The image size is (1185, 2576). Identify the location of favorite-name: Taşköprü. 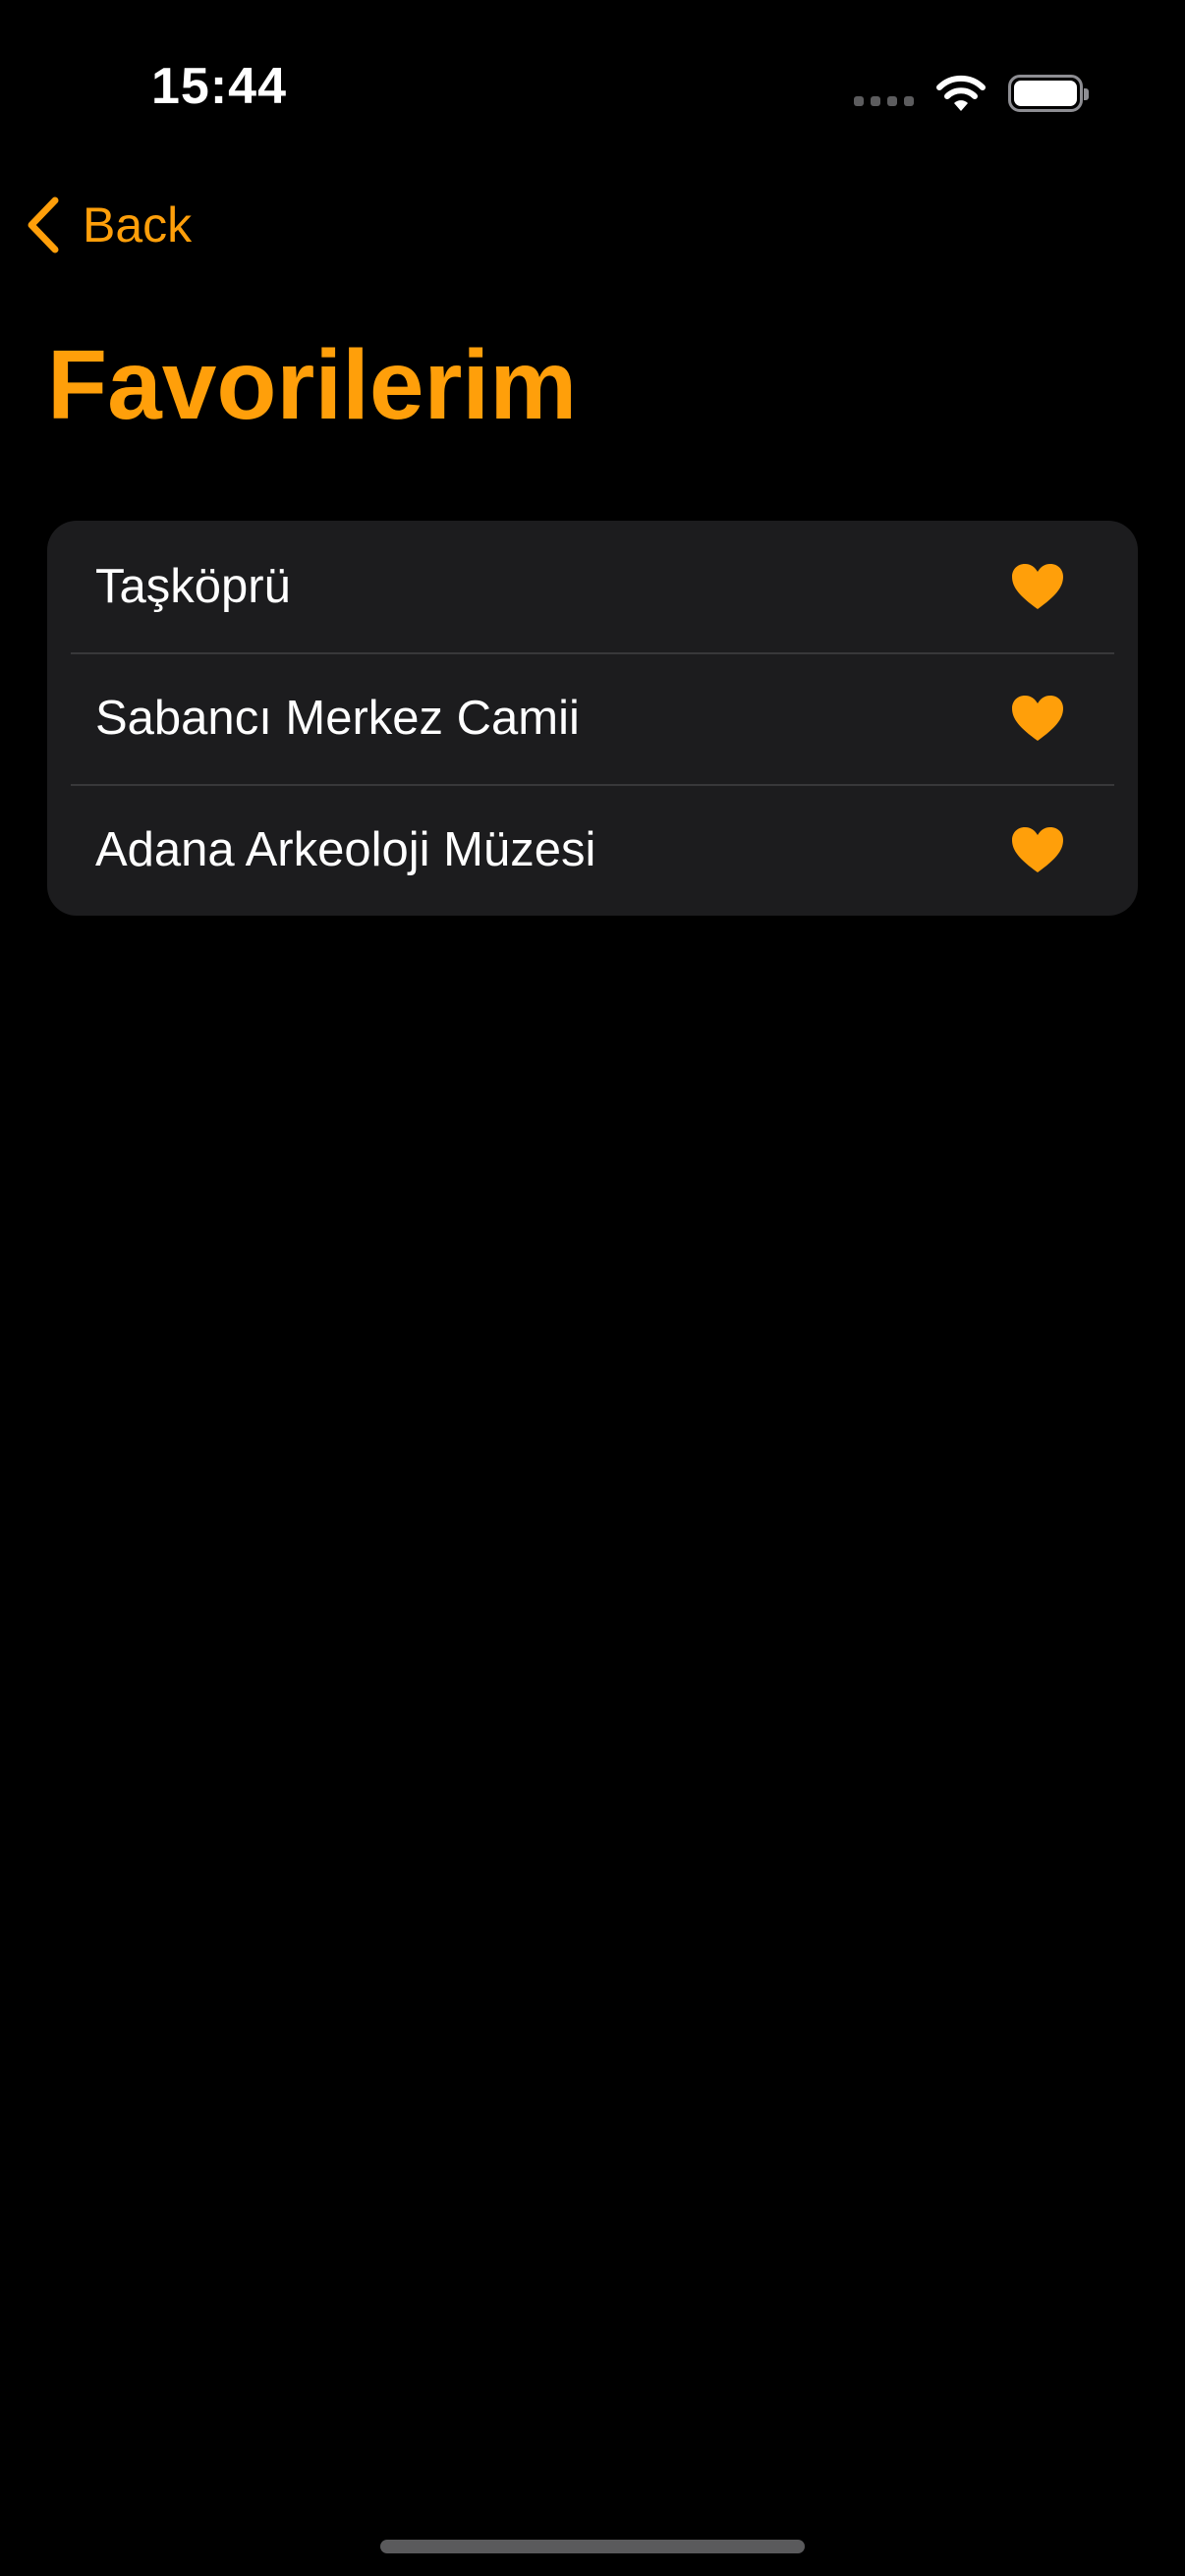
(193, 586).